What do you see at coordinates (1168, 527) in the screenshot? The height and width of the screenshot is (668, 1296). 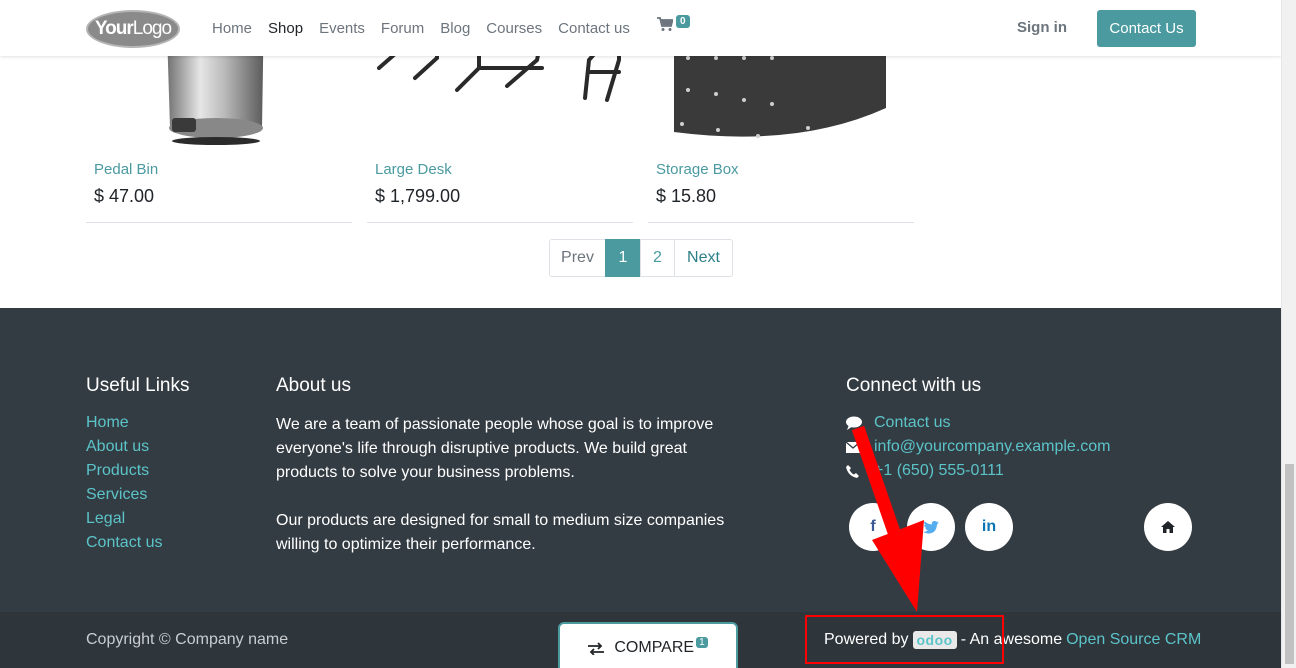 I see `home-icon` at bounding box center [1168, 527].